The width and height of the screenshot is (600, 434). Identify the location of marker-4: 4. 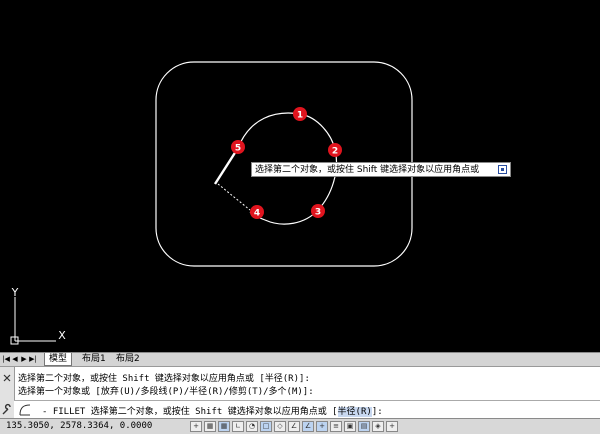
(257, 212).